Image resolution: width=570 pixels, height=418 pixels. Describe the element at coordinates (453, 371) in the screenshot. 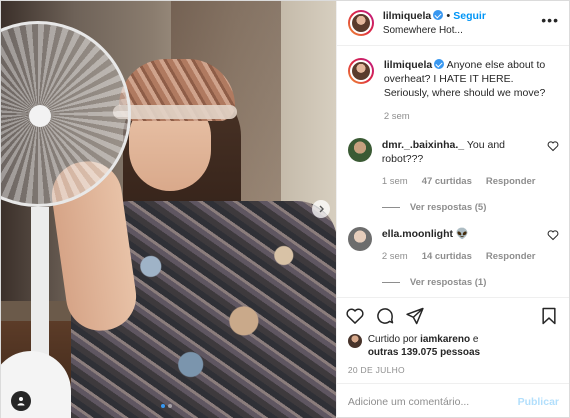

I see `post-date: 20 DE JULHO` at that location.